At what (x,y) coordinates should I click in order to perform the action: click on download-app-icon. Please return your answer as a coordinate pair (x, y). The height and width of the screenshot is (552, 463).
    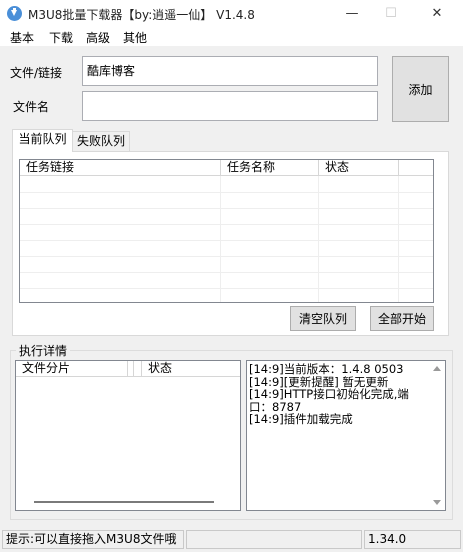
    Looking at the image, I should click on (14, 13).